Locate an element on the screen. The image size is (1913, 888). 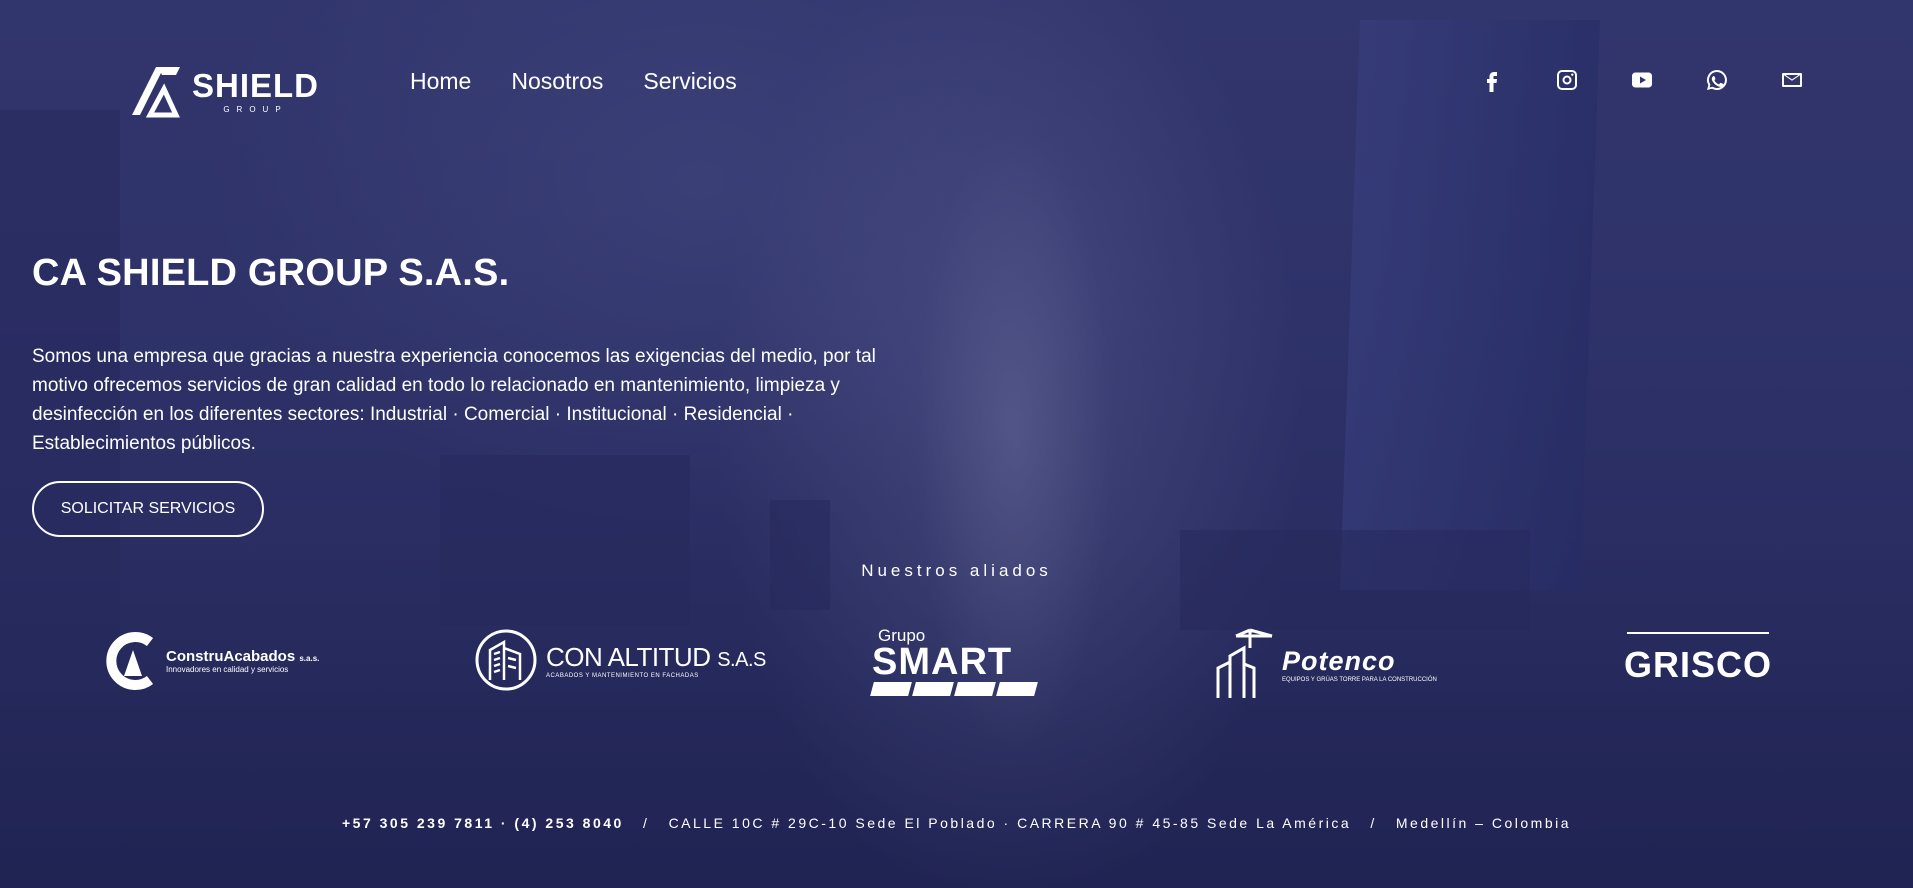
facebook-icon is located at coordinates (1491, 79).